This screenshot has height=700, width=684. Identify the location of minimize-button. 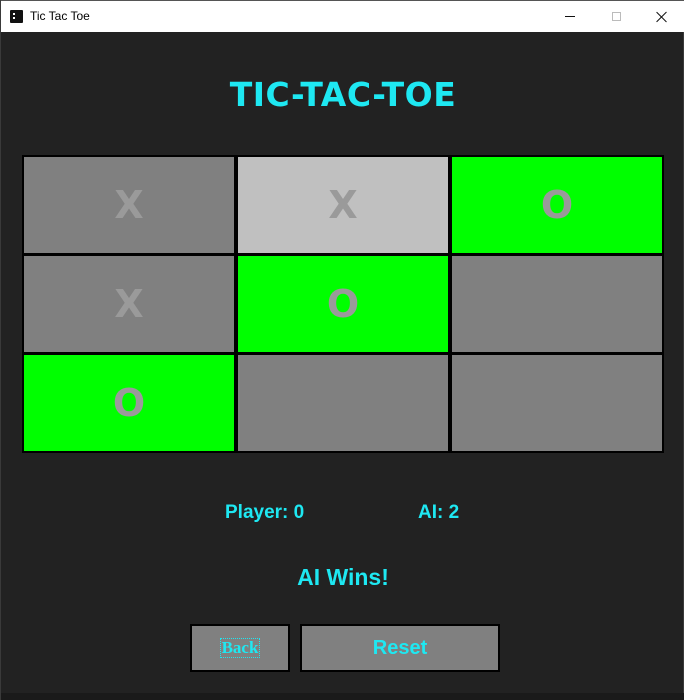
(570, 16).